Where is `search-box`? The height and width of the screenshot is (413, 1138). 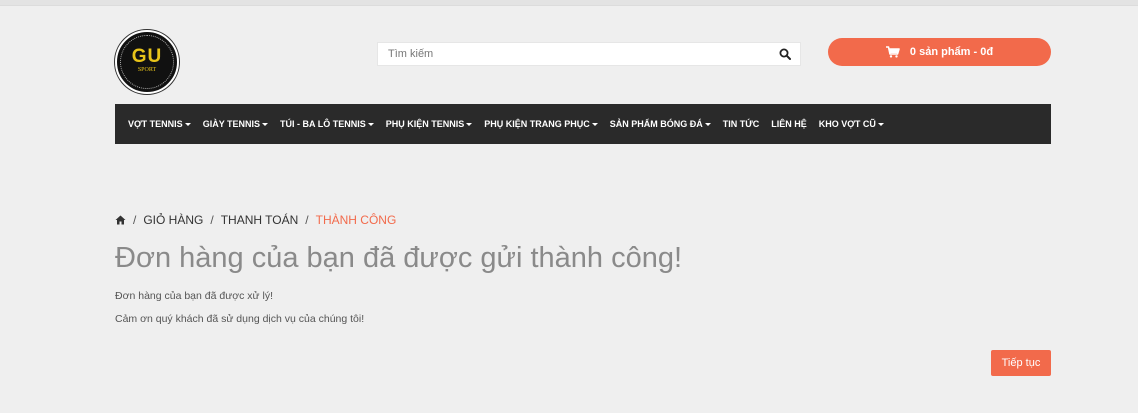
search-box is located at coordinates (589, 54).